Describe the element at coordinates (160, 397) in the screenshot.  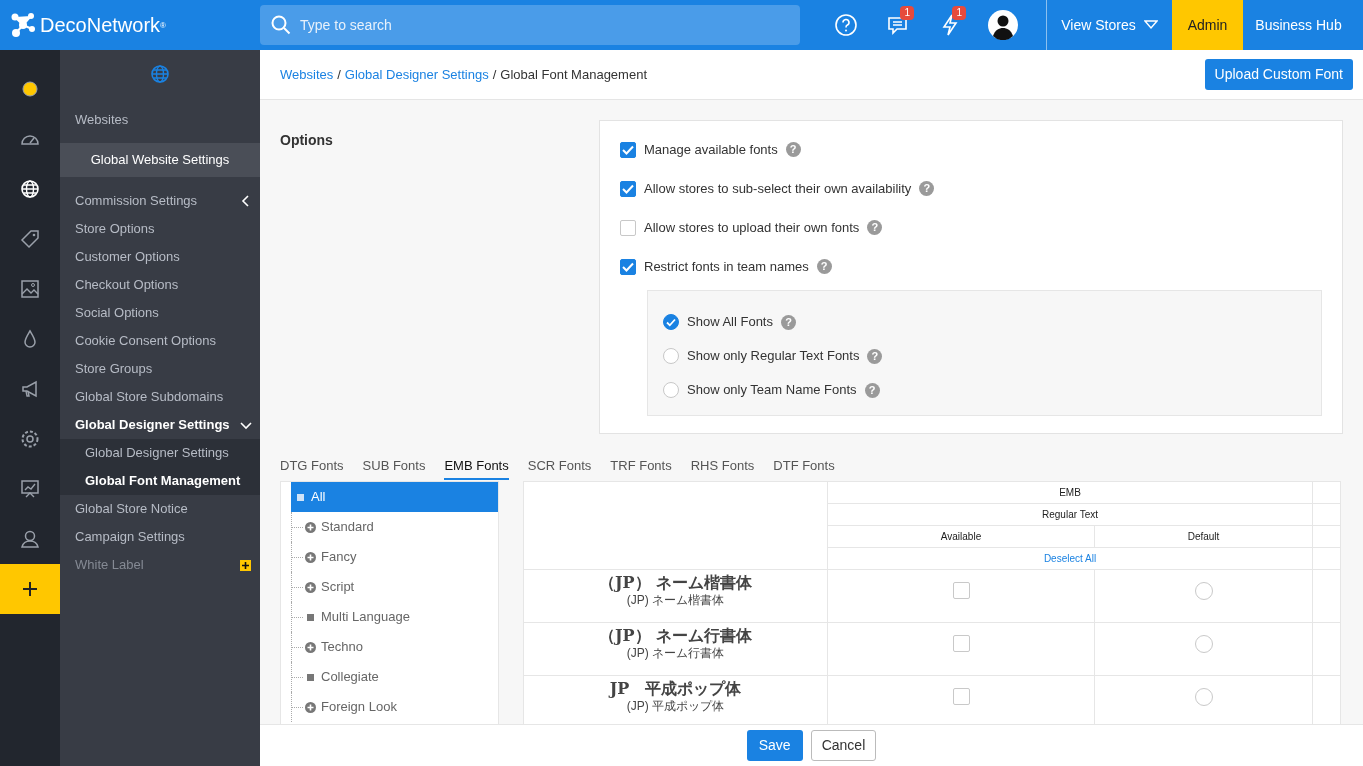
I see `sidebar-item: Global Store Subdomains` at that location.